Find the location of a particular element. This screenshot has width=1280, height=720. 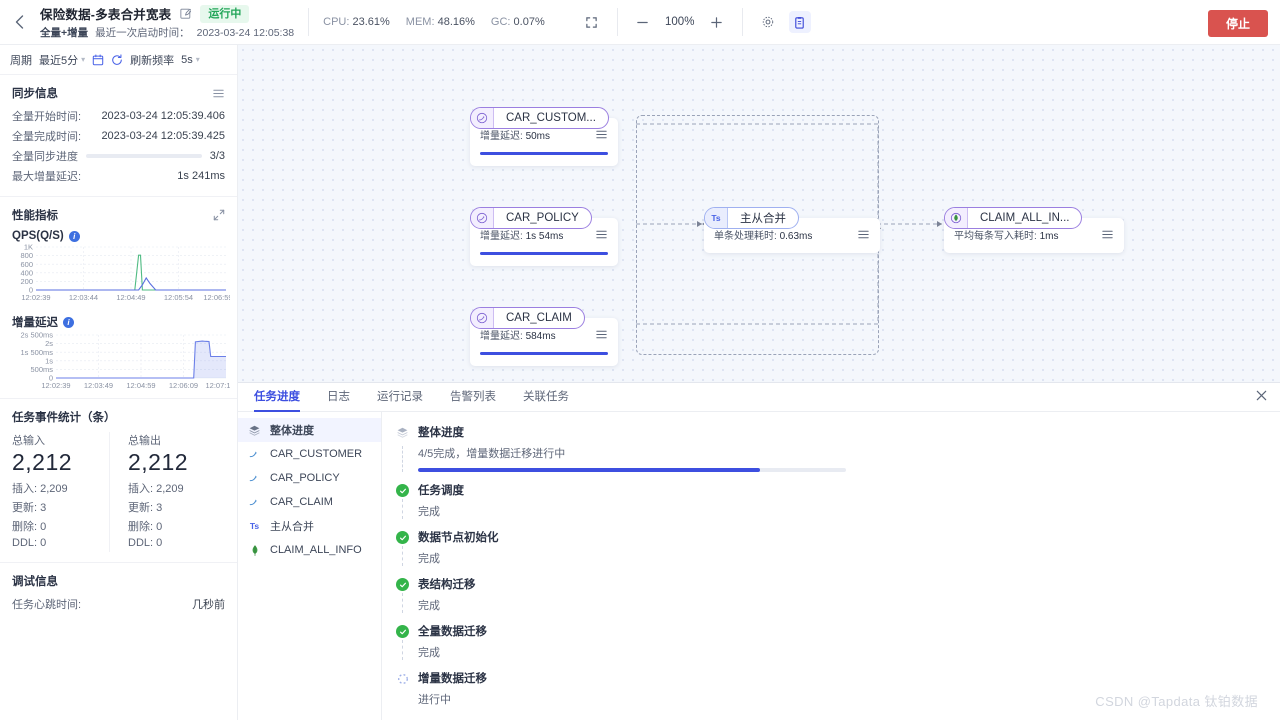

node-car-customer: CAR_CUSTOM... 增量延迟: 50ms is located at coordinates (544, 136).